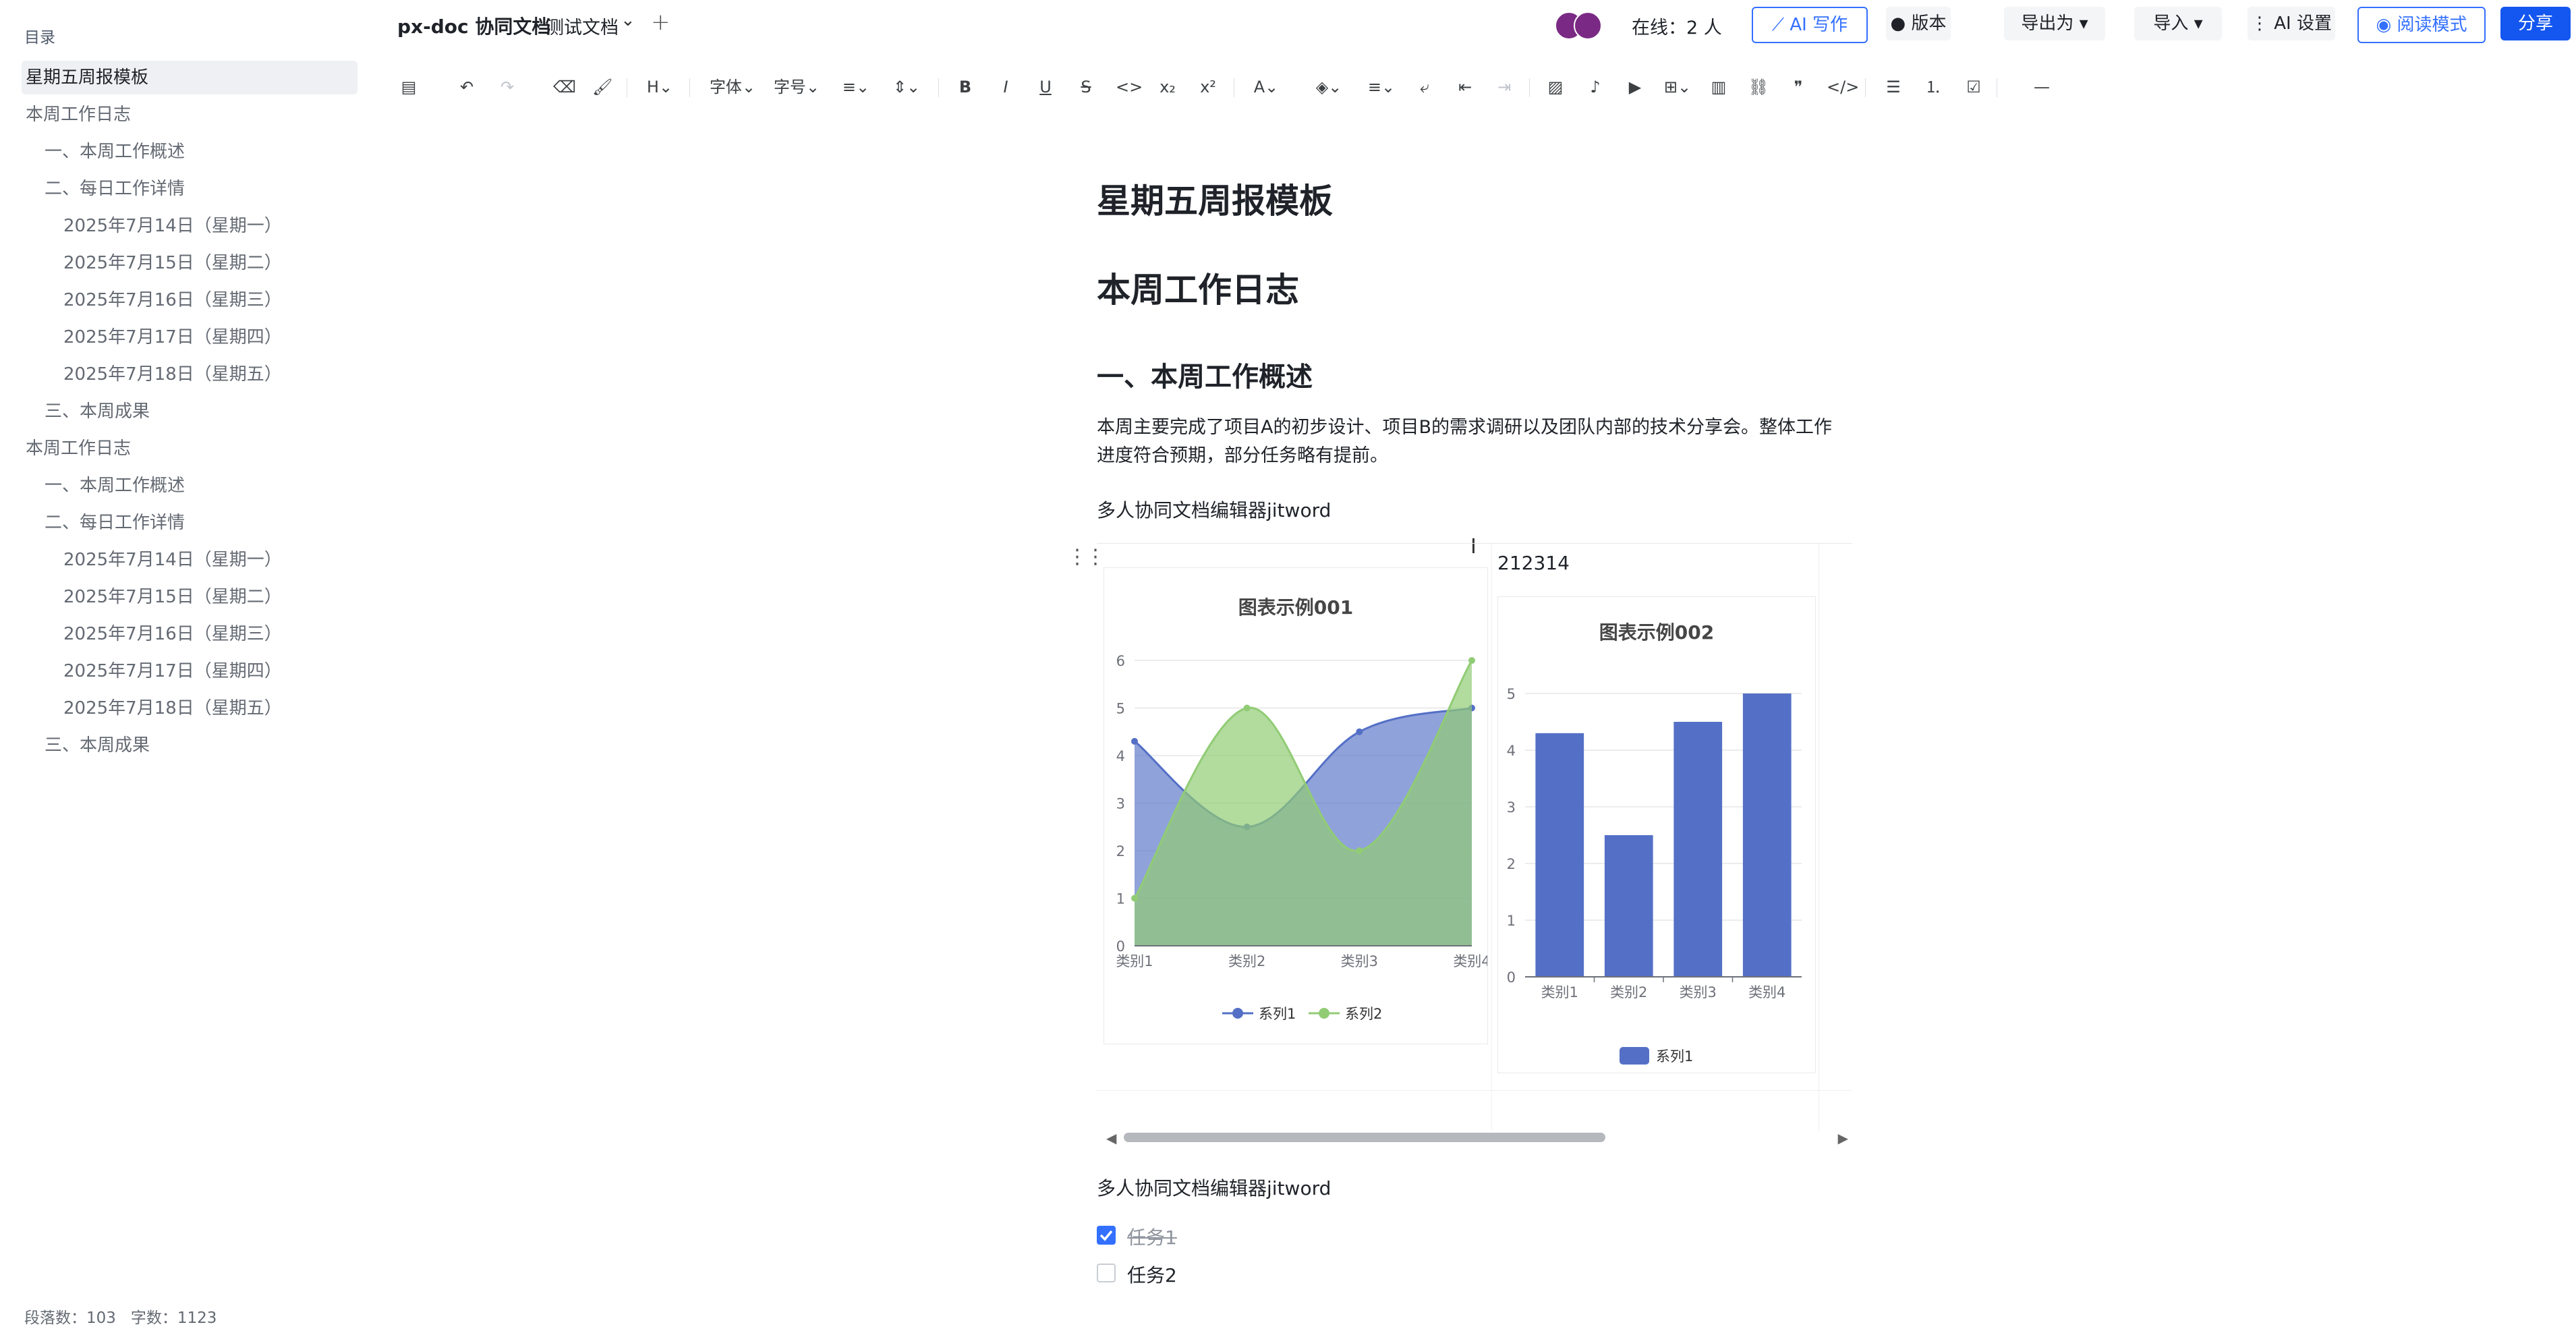 The image size is (2576, 1331). Describe the element at coordinates (1086, 87) in the screenshot. I see `strikethrough-icon: S` at that location.